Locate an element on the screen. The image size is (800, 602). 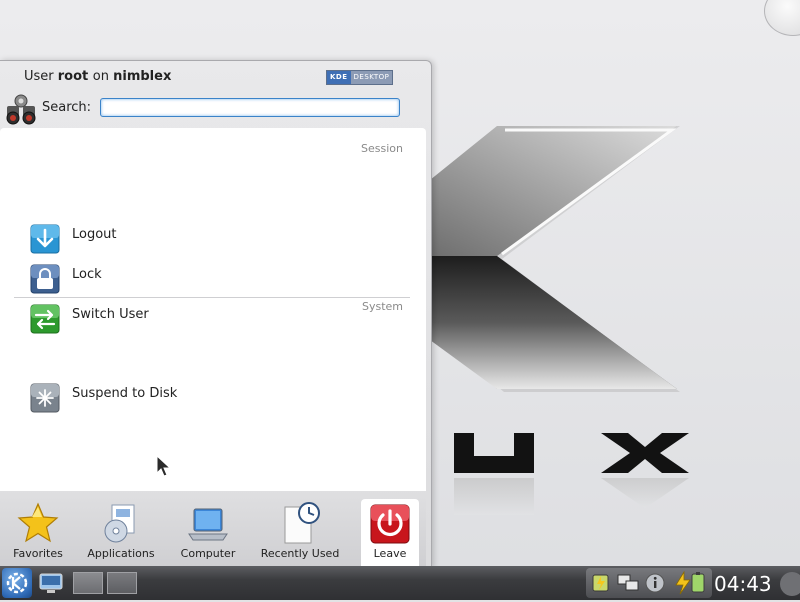
logout-item: Logout is located at coordinates (220, 239).